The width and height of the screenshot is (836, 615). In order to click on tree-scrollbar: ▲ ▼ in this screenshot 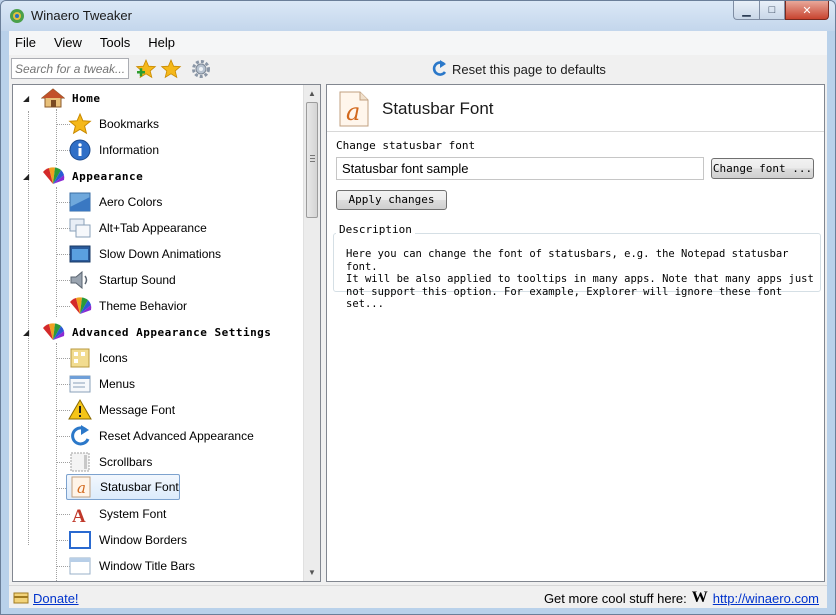, I will do `click(311, 333)`.